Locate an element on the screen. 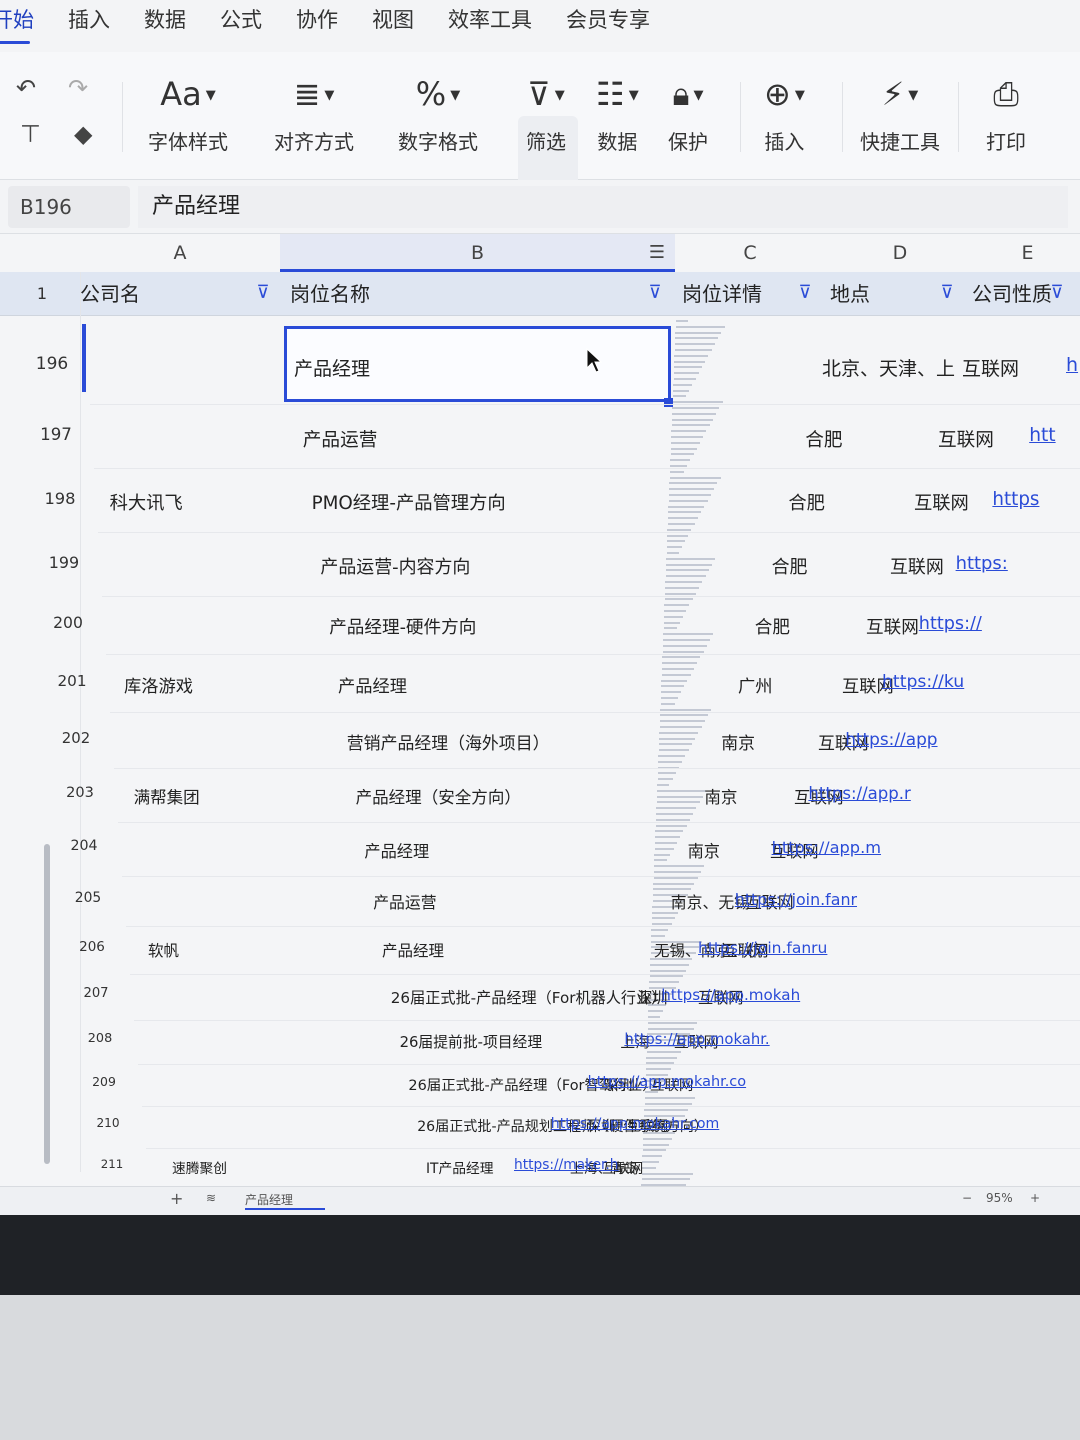 The height and width of the screenshot is (1440, 1080). position-cell: 产品运营 is located at coordinates (404, 901).